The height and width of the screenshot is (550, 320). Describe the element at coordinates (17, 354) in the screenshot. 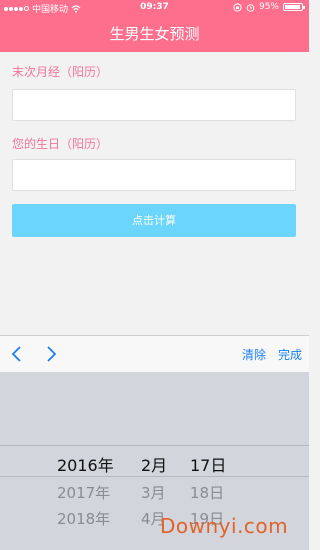

I see `chevron-left-icon` at that location.